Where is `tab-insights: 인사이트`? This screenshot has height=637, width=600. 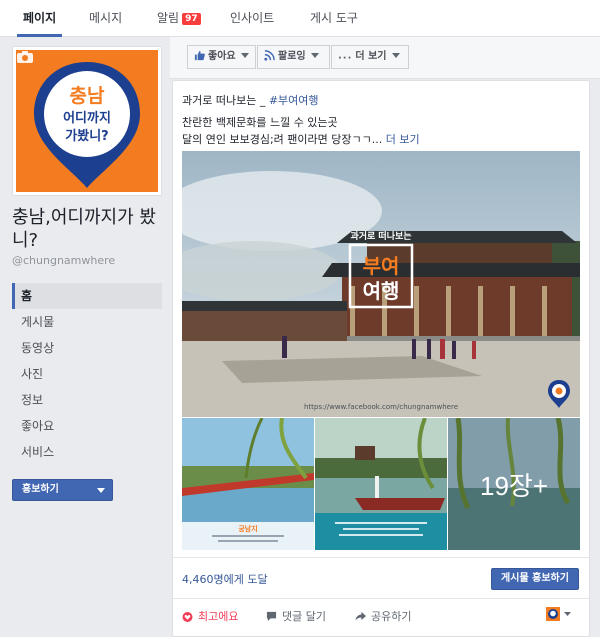
tab-insights: 인사이트 is located at coordinates (252, 18).